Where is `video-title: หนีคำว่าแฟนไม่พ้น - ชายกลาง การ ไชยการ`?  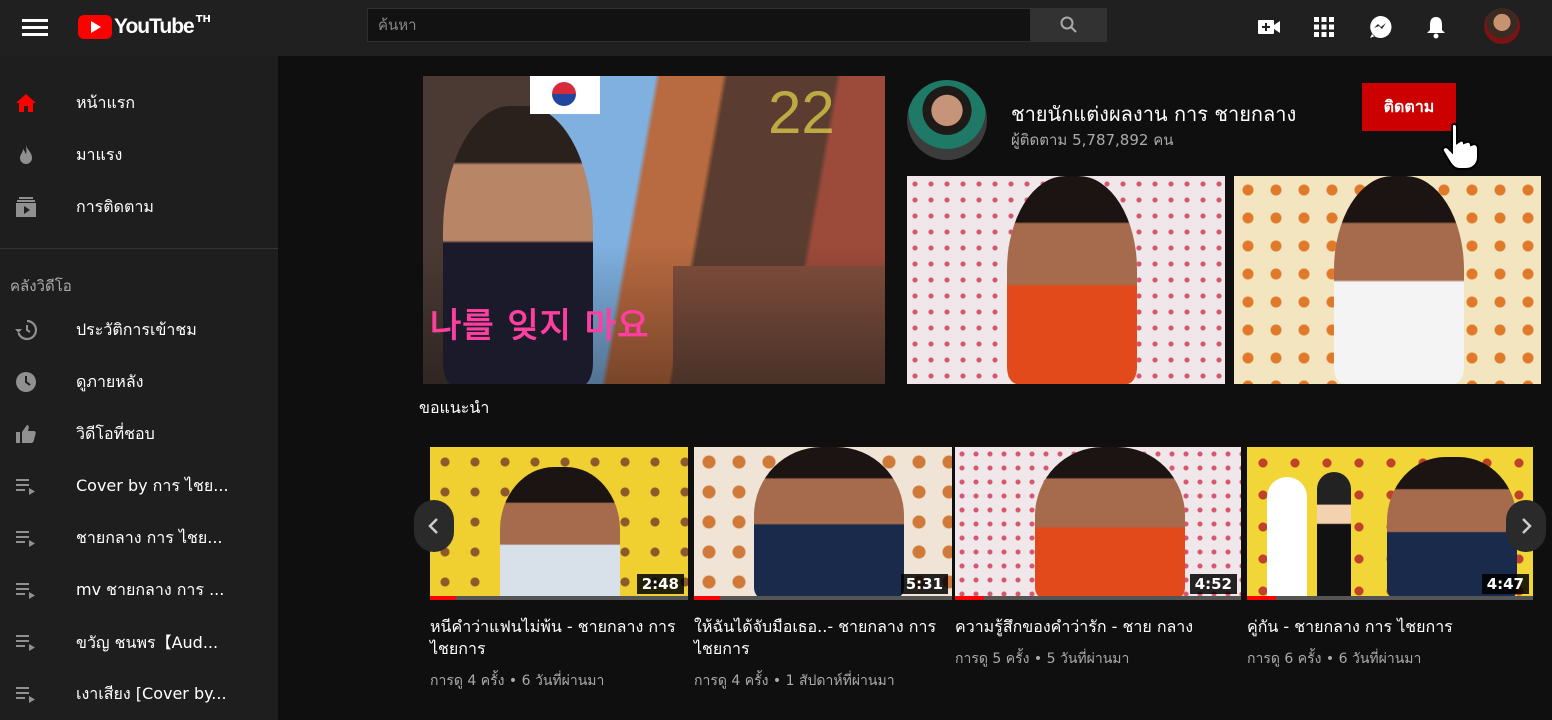
video-title: หนีคำว่าแฟนไม่พ้น - ชายกลาง การ ไชยการ is located at coordinates (559, 638).